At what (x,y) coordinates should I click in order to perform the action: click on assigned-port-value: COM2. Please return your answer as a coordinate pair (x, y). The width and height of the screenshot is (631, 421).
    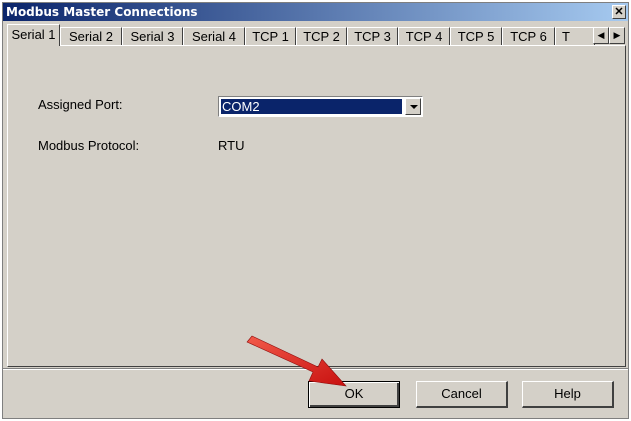
    Looking at the image, I should click on (311, 106).